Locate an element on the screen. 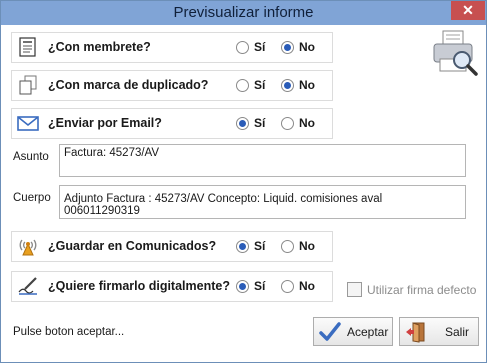 The height and width of the screenshot is (363, 487). exit-button: Salir is located at coordinates (439, 331).